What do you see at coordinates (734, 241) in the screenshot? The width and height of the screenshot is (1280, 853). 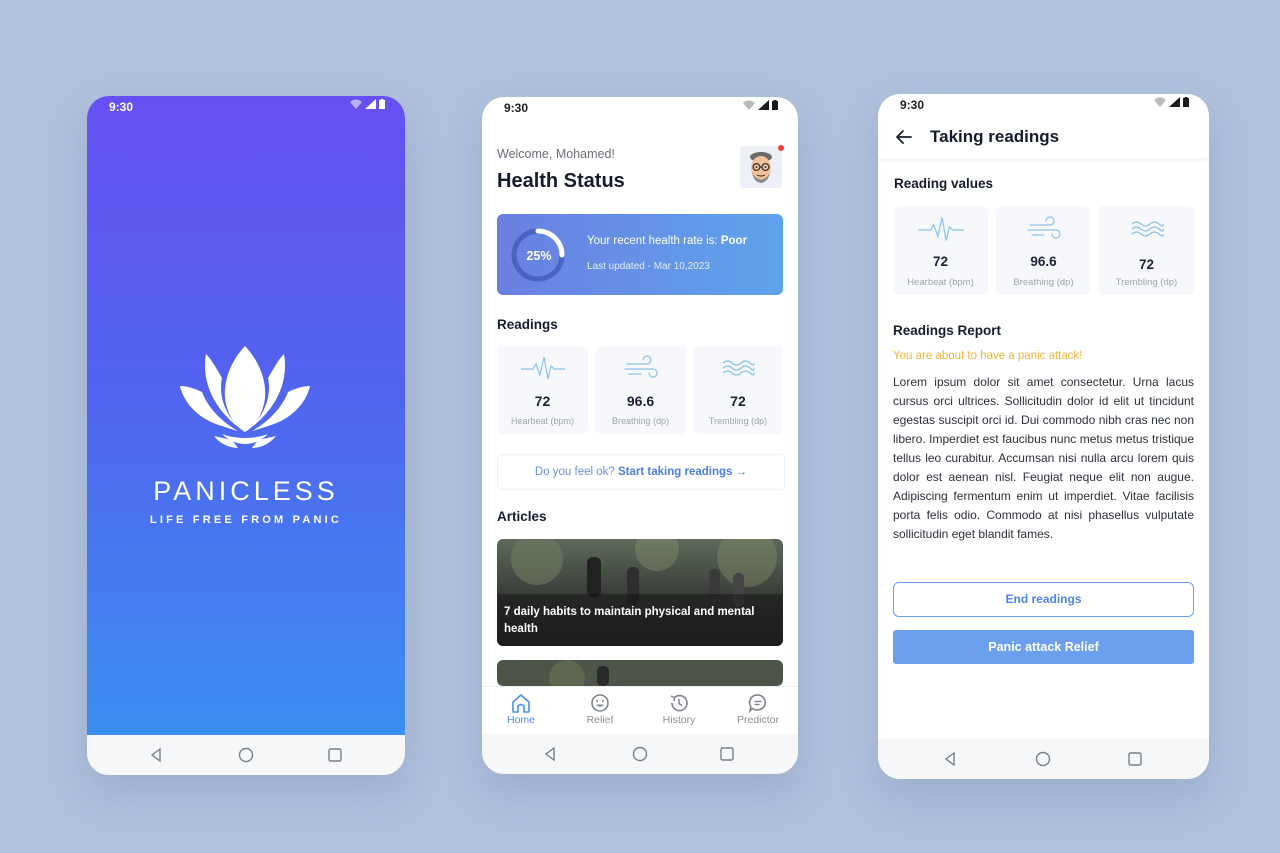 I see `health-rate-value: Poor` at bounding box center [734, 241].